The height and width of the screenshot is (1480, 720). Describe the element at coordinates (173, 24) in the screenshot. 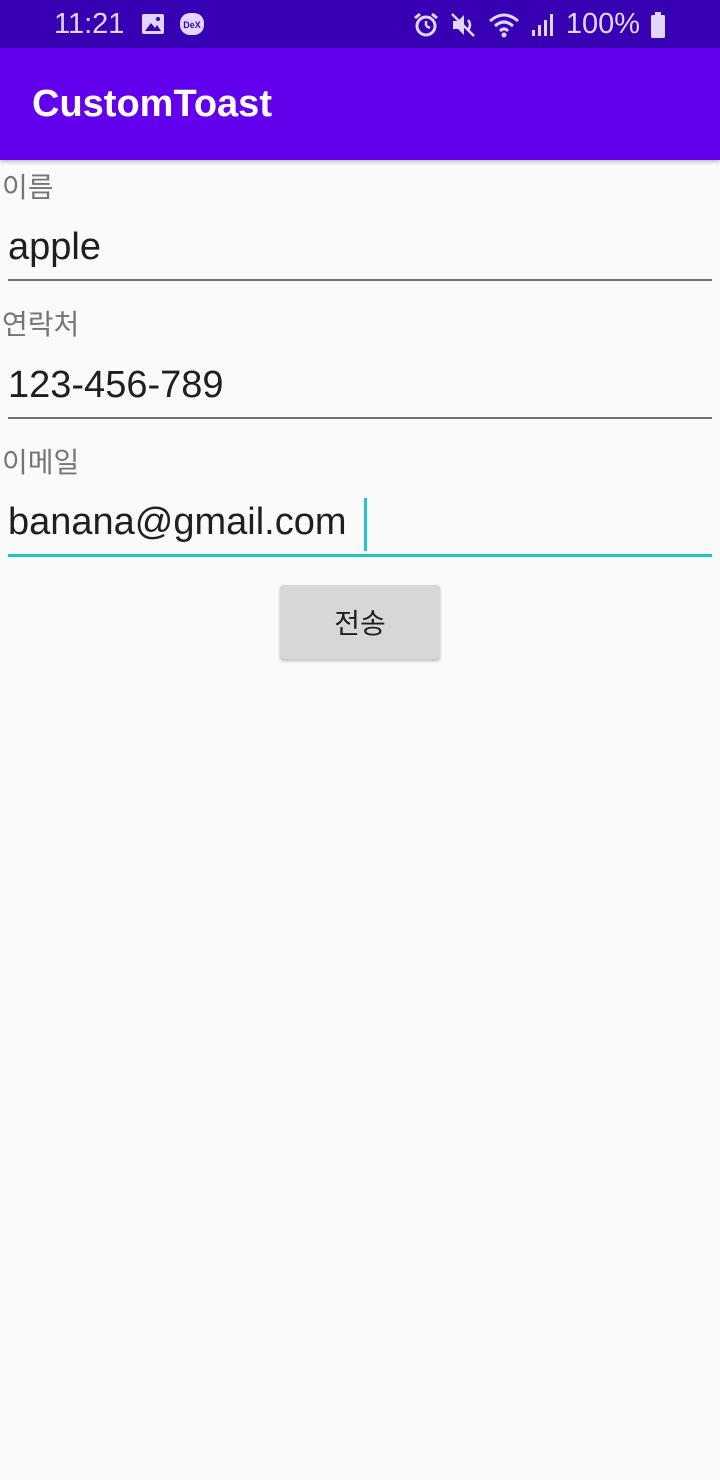

I see `status-left-icons: DeX` at that location.